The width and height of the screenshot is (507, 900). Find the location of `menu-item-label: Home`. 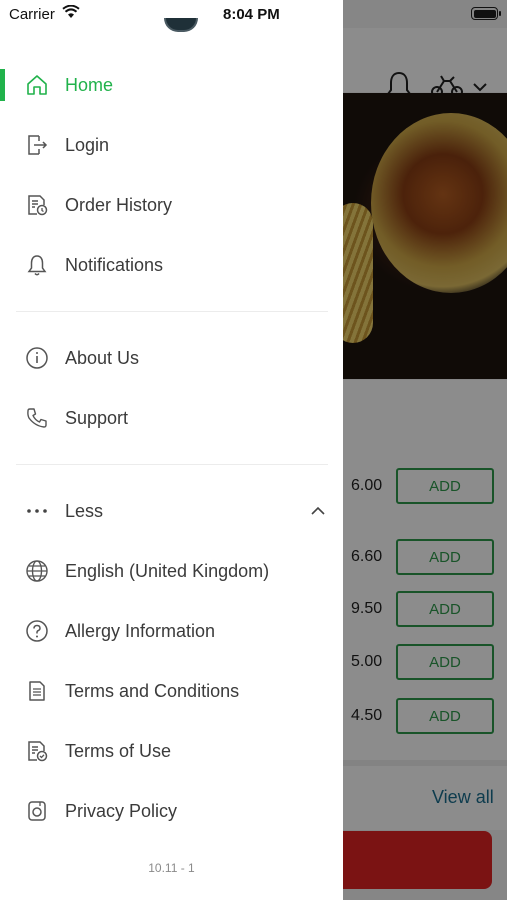

menu-item-label: Home is located at coordinates (89, 84).